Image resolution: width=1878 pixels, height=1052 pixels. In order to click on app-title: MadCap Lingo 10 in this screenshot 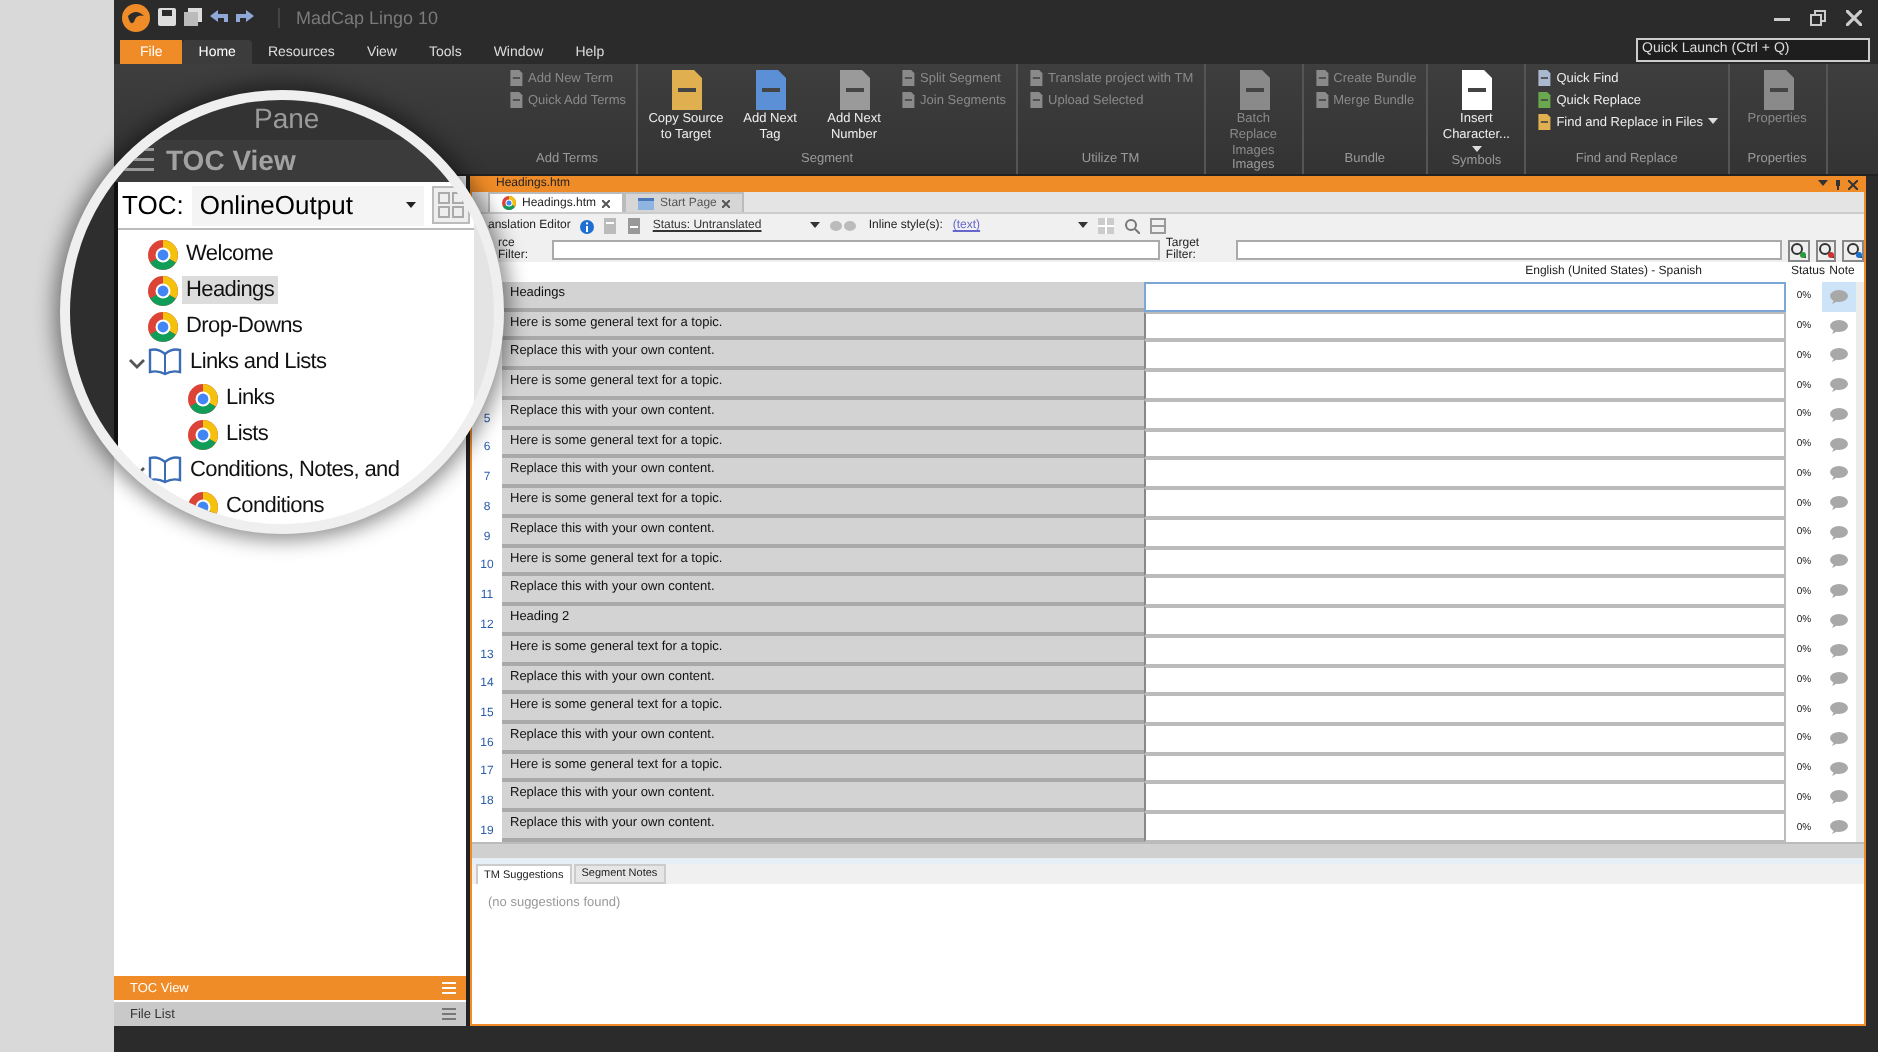, I will do `click(358, 17)`.